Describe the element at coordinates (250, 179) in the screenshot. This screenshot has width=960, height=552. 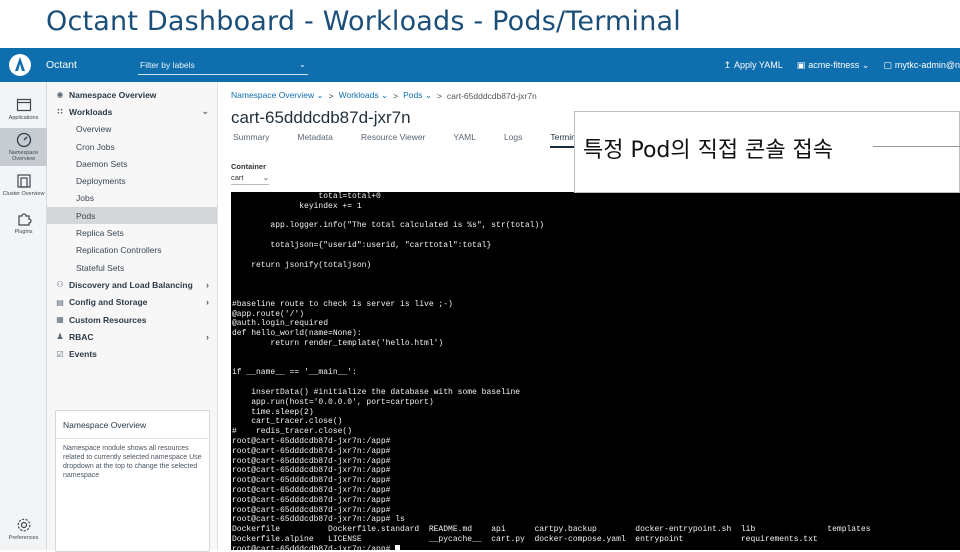
I see `container-select: cart ⌄` at that location.